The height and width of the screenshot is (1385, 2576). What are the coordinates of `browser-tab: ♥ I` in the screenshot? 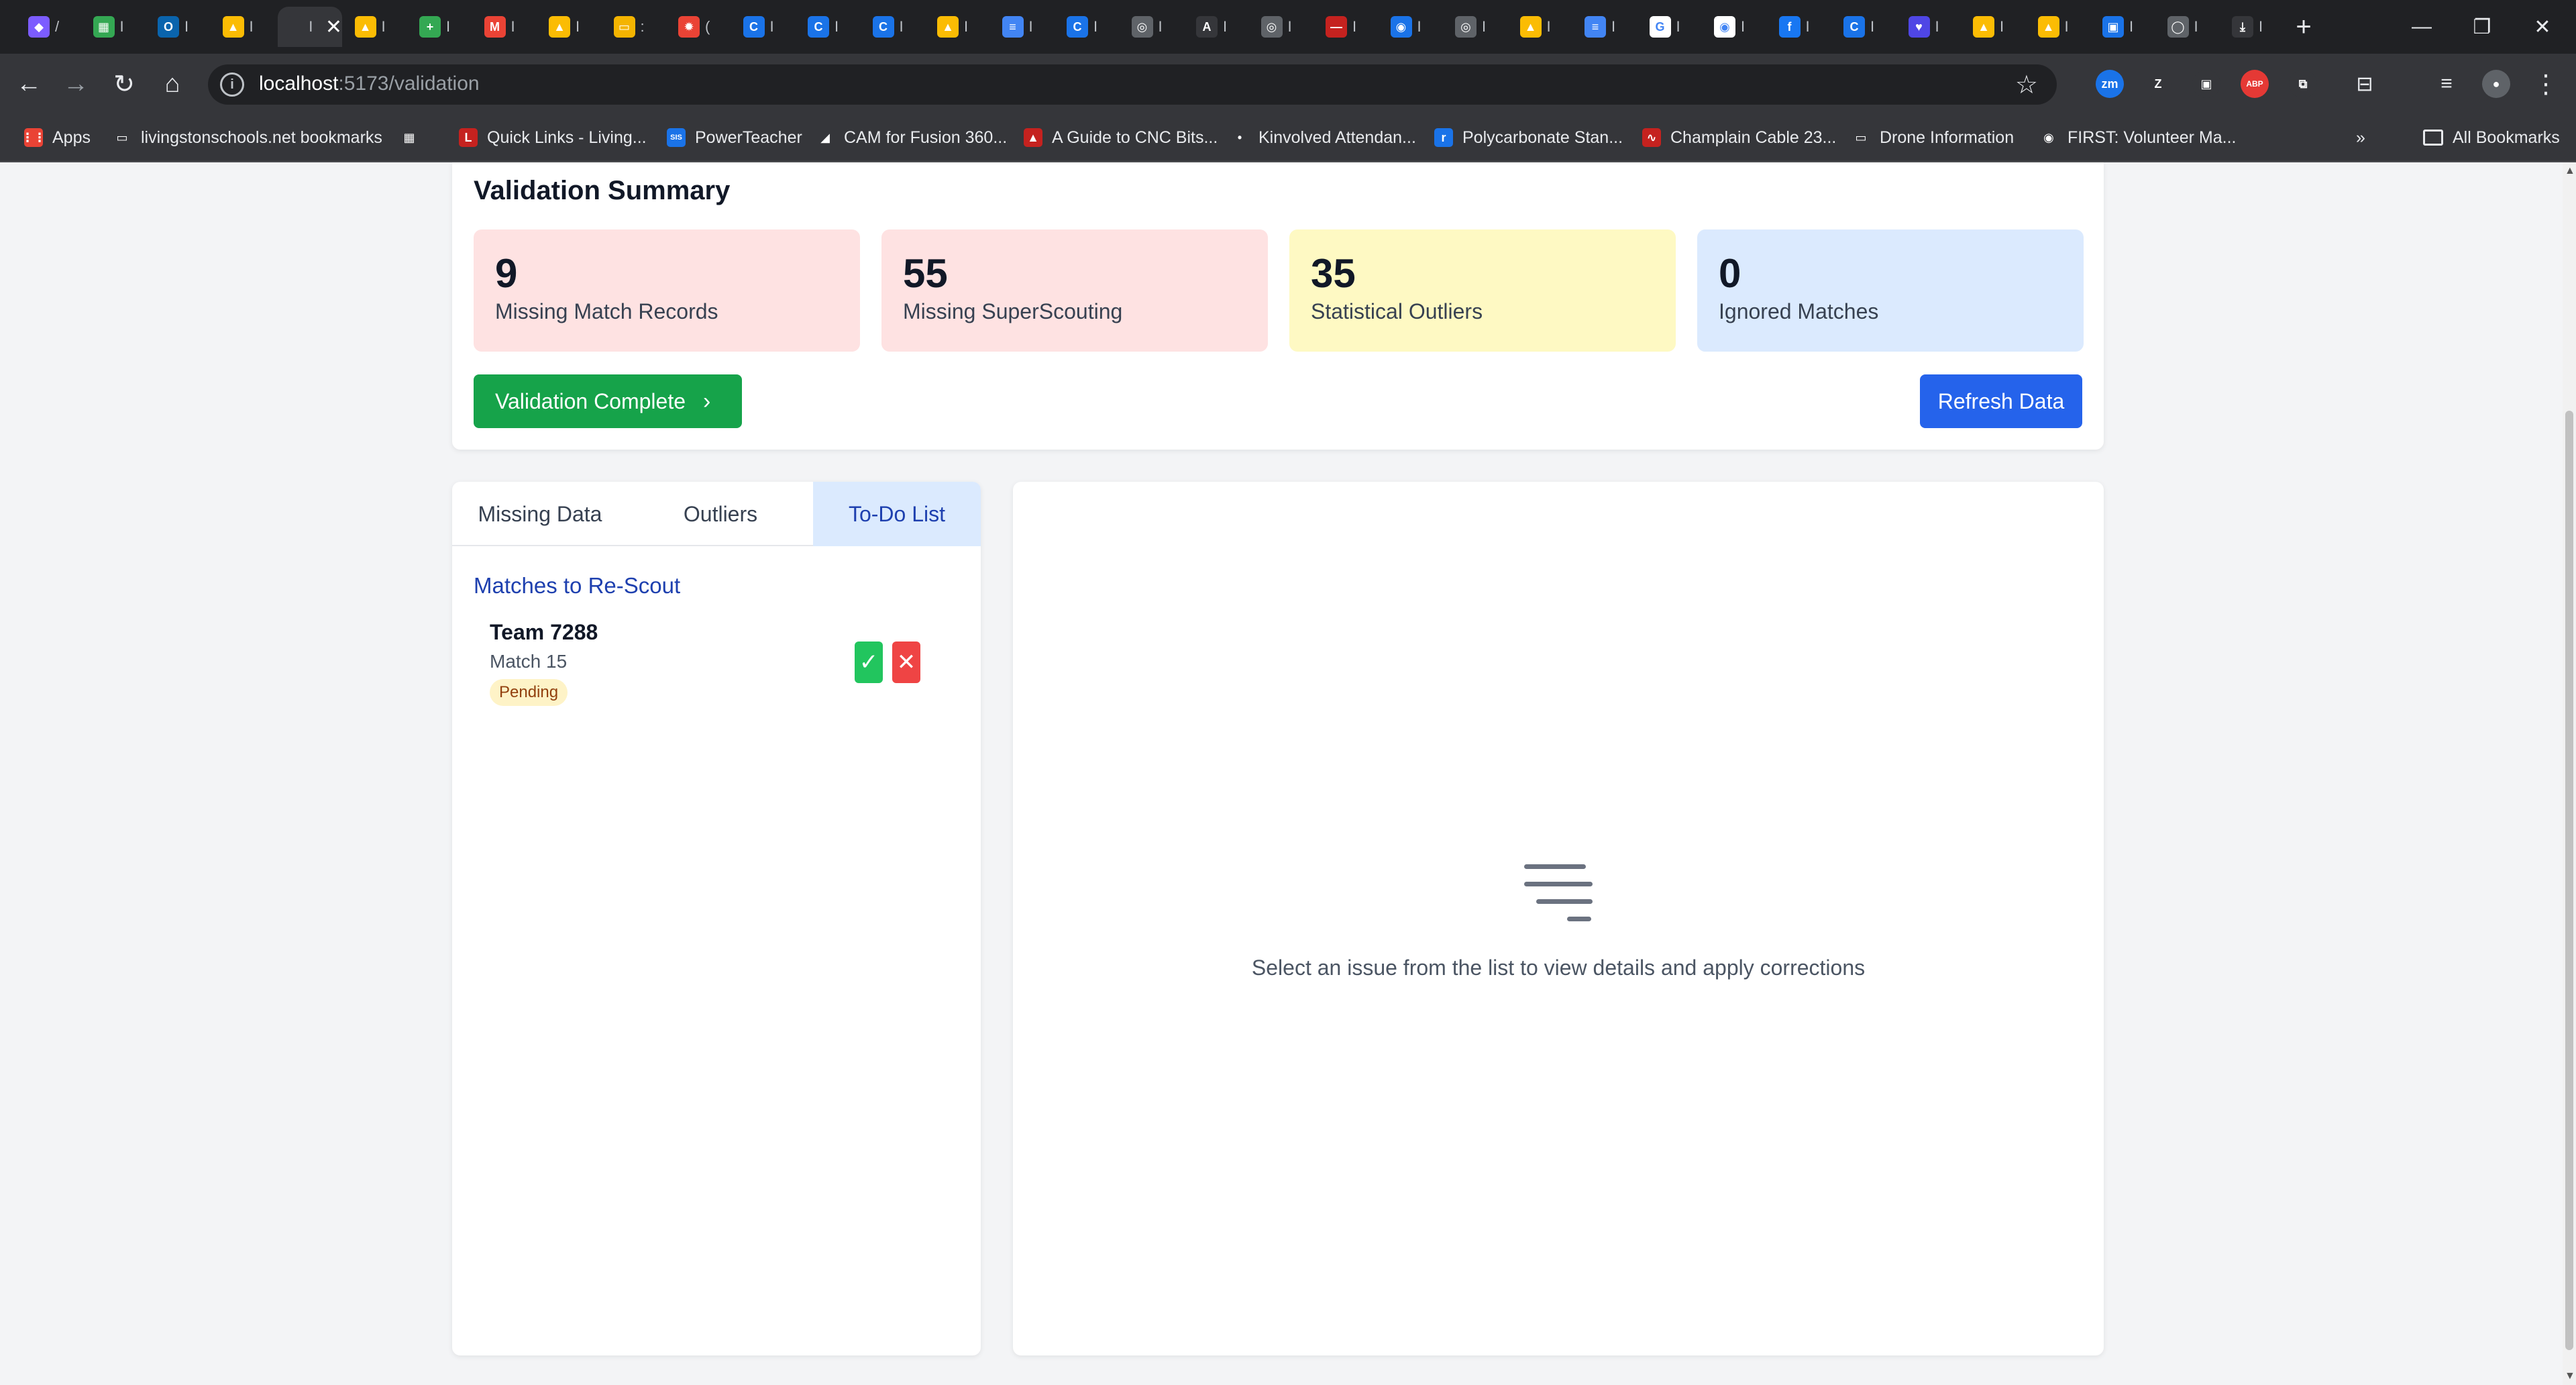 It's located at (1928, 27).